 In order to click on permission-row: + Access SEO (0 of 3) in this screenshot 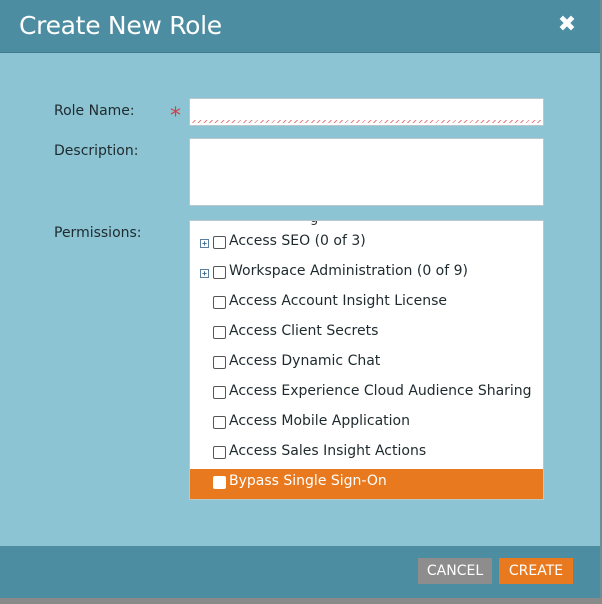, I will do `click(366, 244)`.